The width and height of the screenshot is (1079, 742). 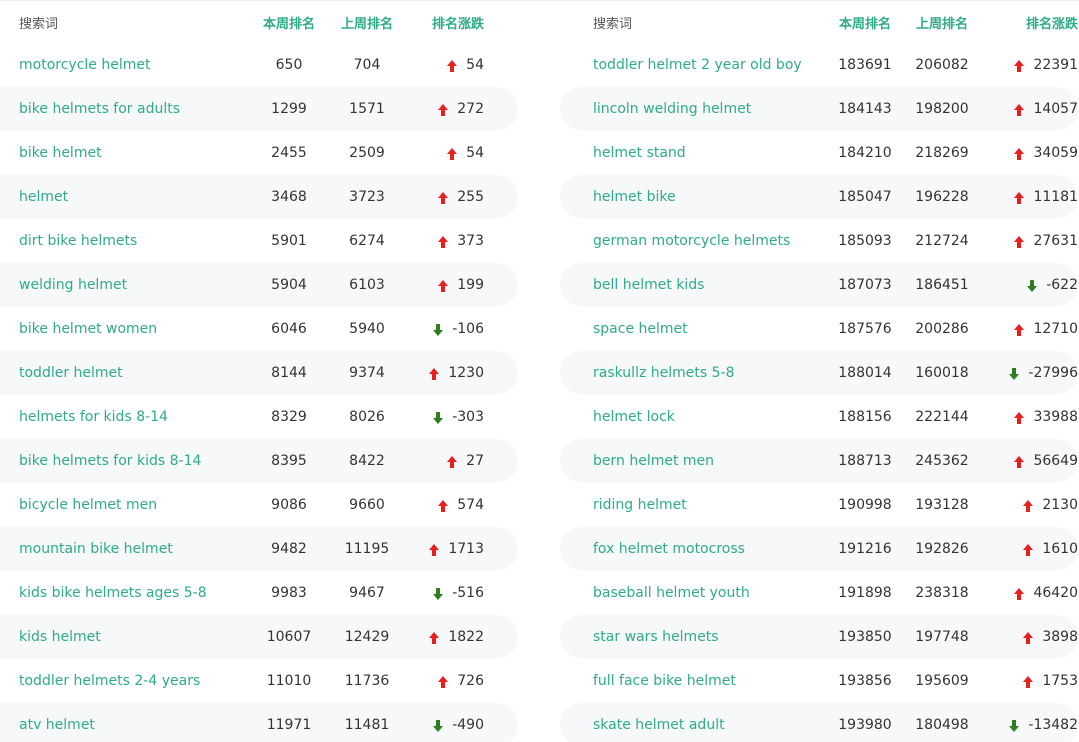 What do you see at coordinates (819, 549) in the screenshot?
I see `table-row: fox helmet motocross 191216 192826 1610` at bounding box center [819, 549].